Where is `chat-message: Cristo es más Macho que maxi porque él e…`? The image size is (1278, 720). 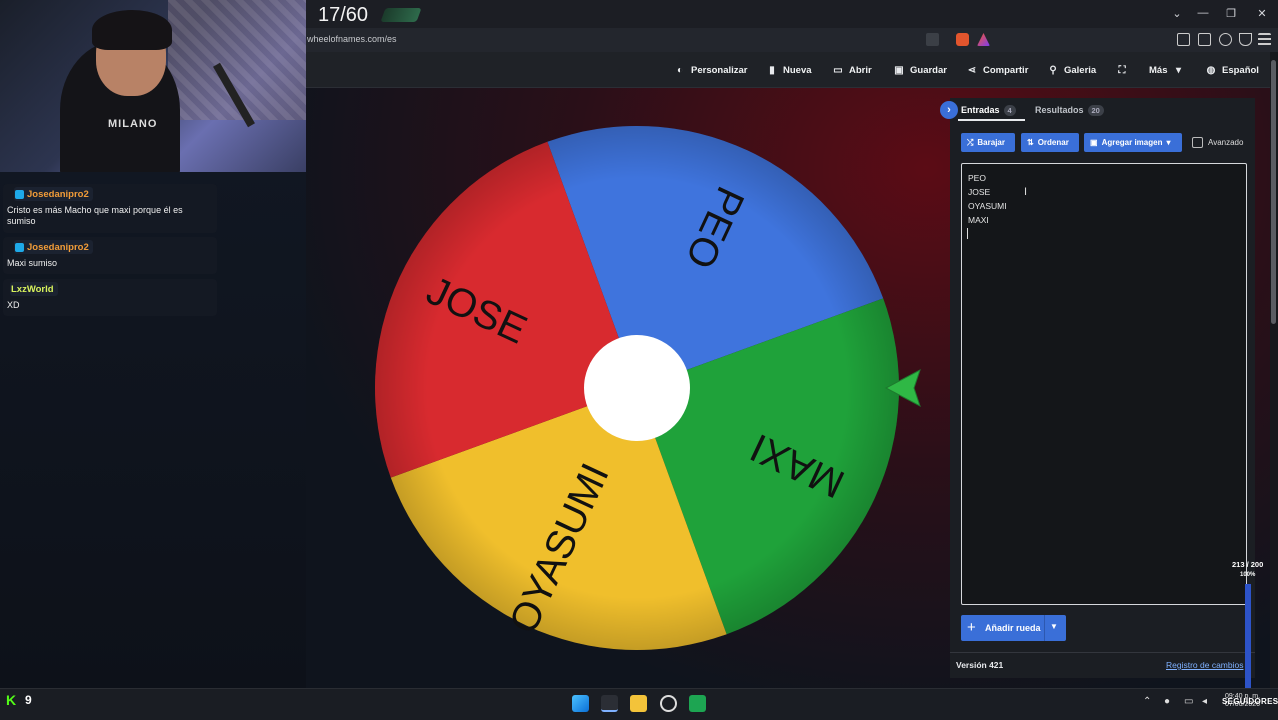 chat-message: Cristo es más Macho que maxi porque él e… is located at coordinates (95, 215).